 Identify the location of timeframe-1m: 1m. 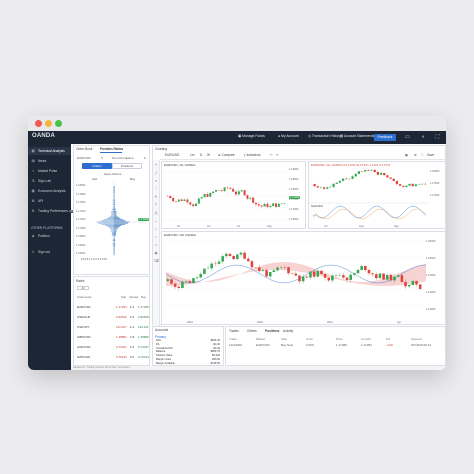
(192, 155).